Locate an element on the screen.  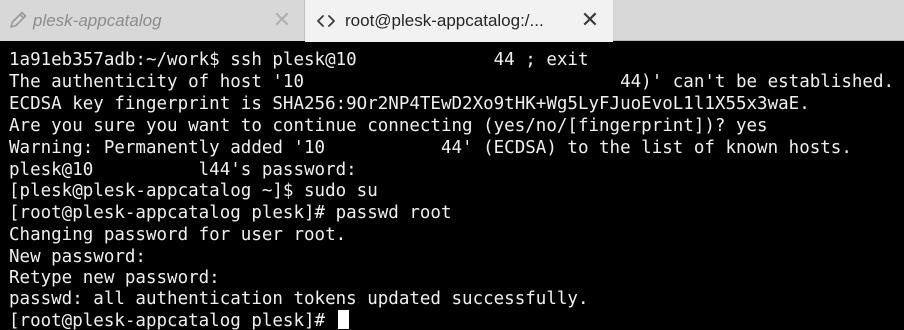
terminal-line: New password: is located at coordinates (77, 257).